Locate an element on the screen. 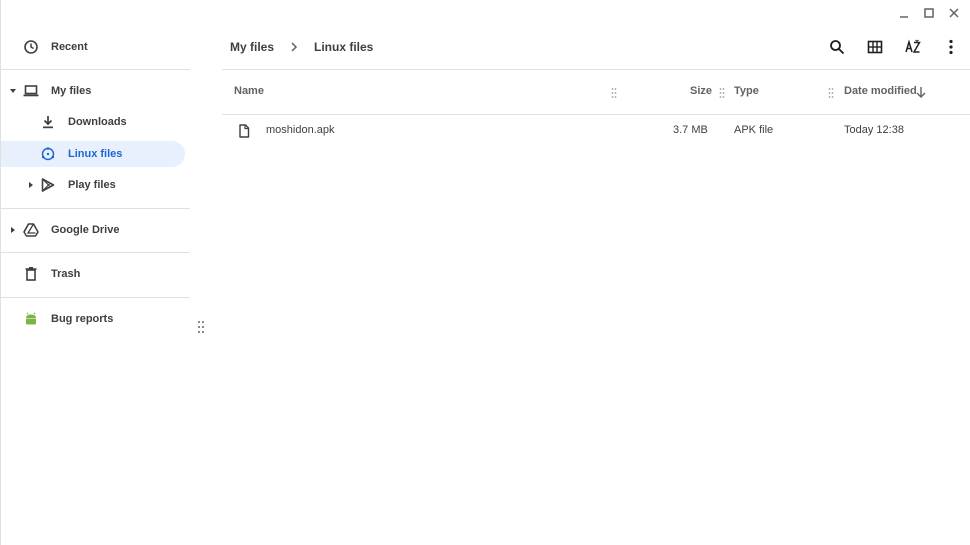 This screenshot has width=970, height=545. maximize-button is located at coordinates (928, 13).